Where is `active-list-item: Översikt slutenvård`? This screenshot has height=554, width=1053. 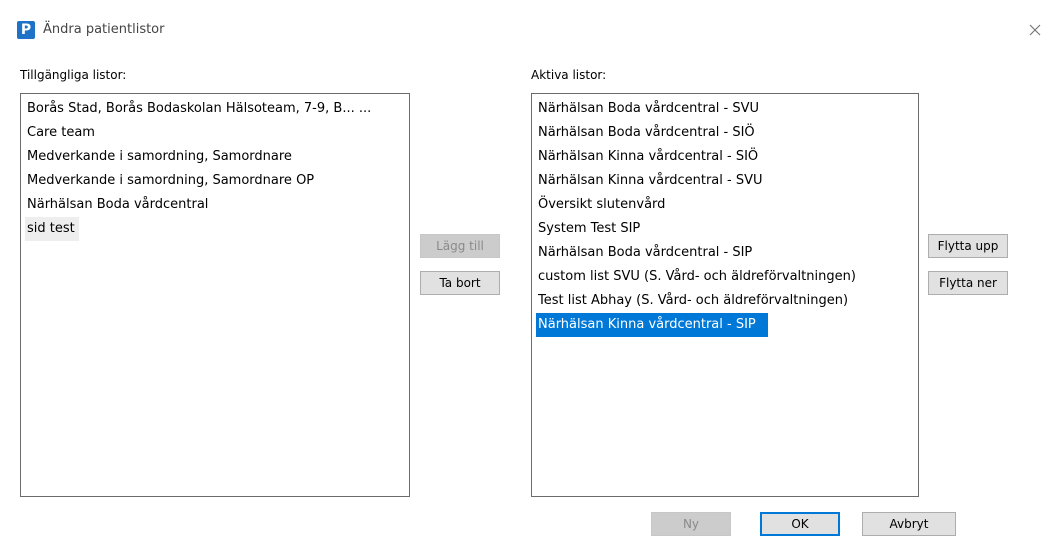
active-list-item: Översikt slutenvård is located at coordinates (725, 205).